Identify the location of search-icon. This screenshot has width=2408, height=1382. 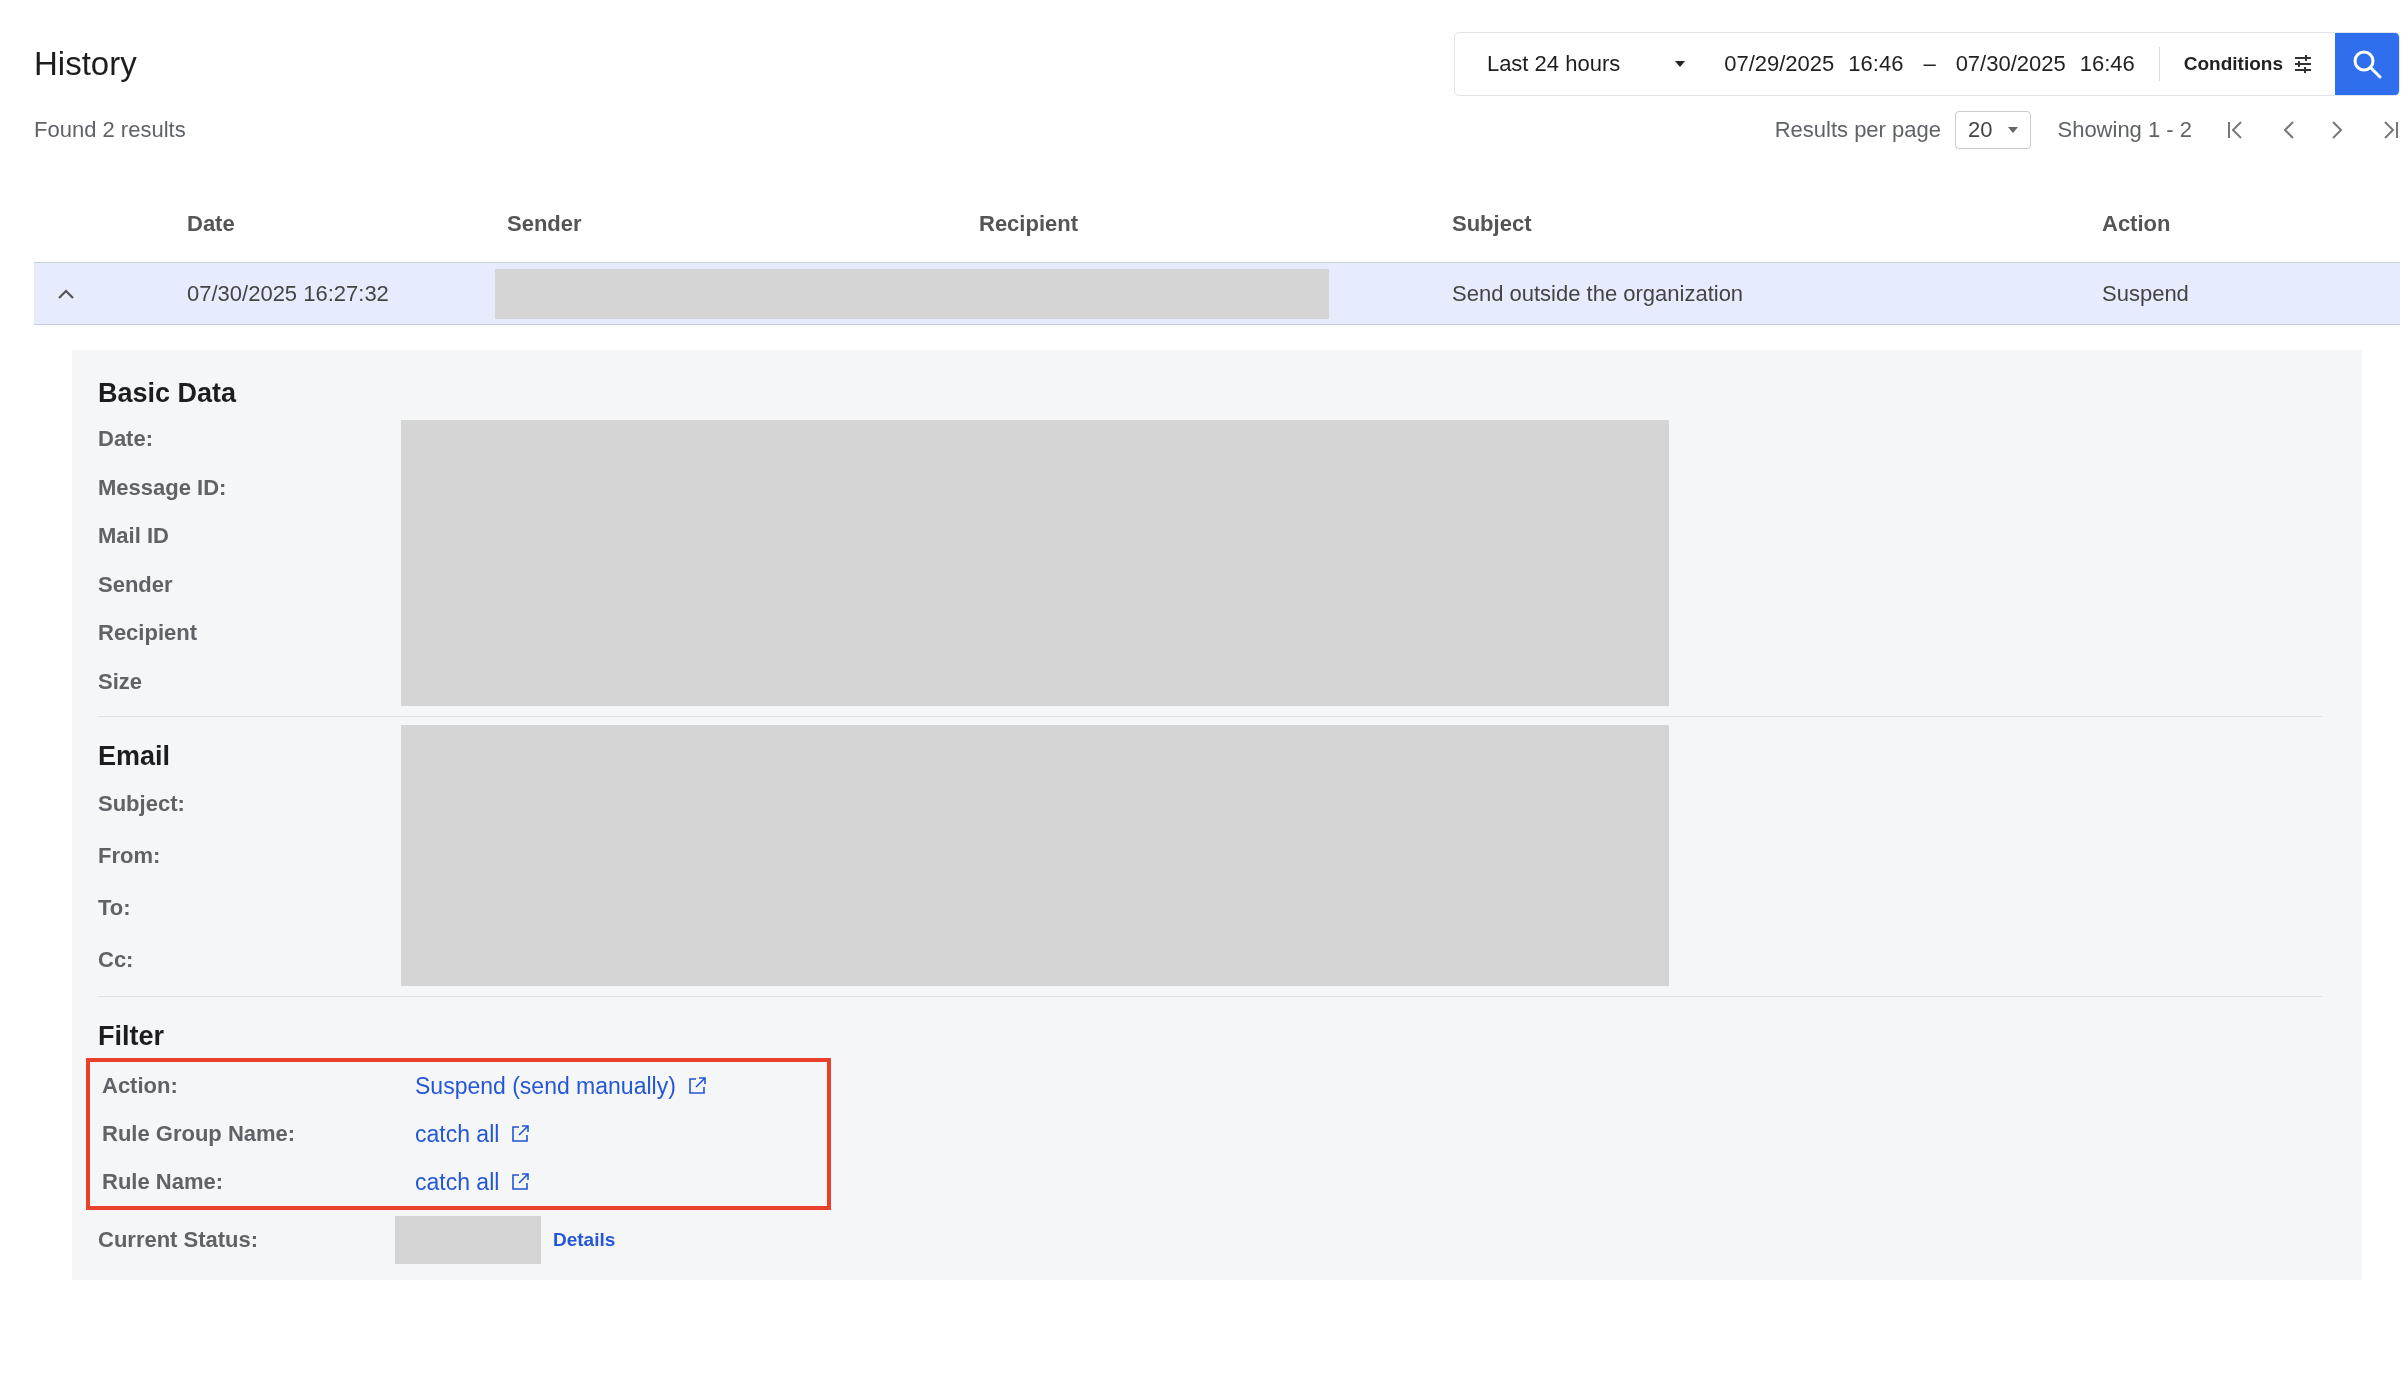
(2367, 64).